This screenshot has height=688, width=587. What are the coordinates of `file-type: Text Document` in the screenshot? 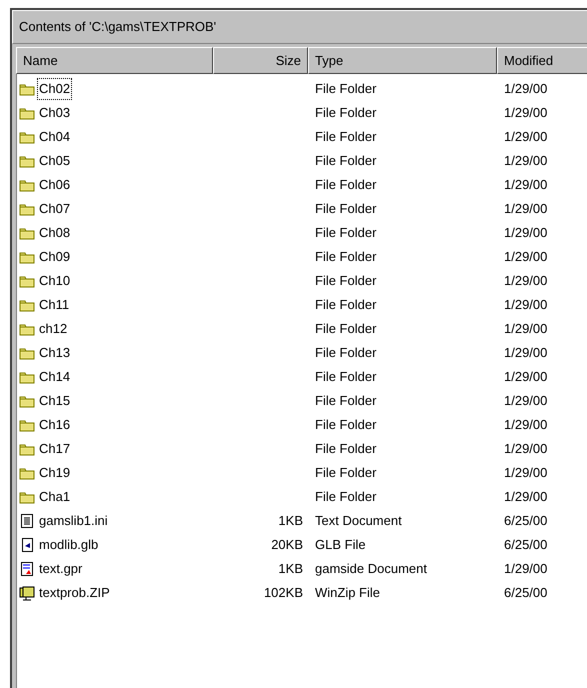 It's located at (358, 520).